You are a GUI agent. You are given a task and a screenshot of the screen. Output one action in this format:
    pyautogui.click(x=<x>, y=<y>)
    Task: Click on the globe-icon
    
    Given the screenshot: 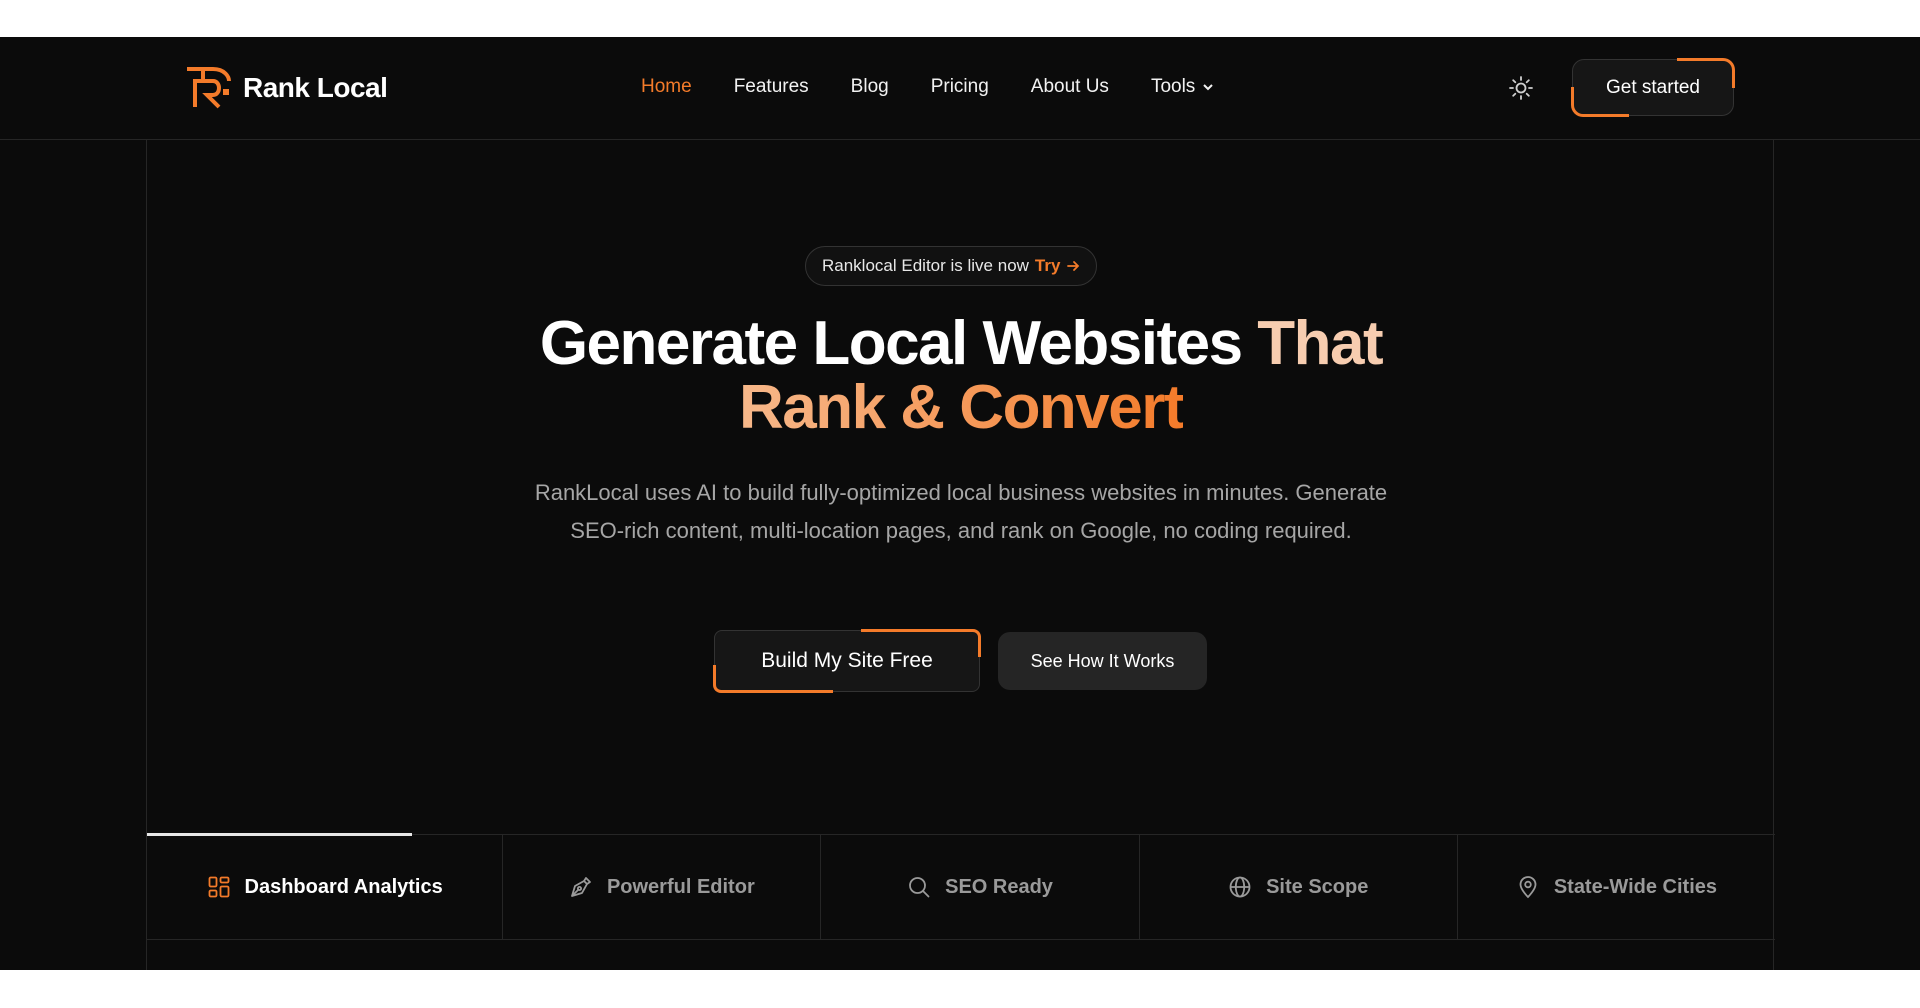 What is the action you would take?
    pyautogui.click(x=1240, y=887)
    